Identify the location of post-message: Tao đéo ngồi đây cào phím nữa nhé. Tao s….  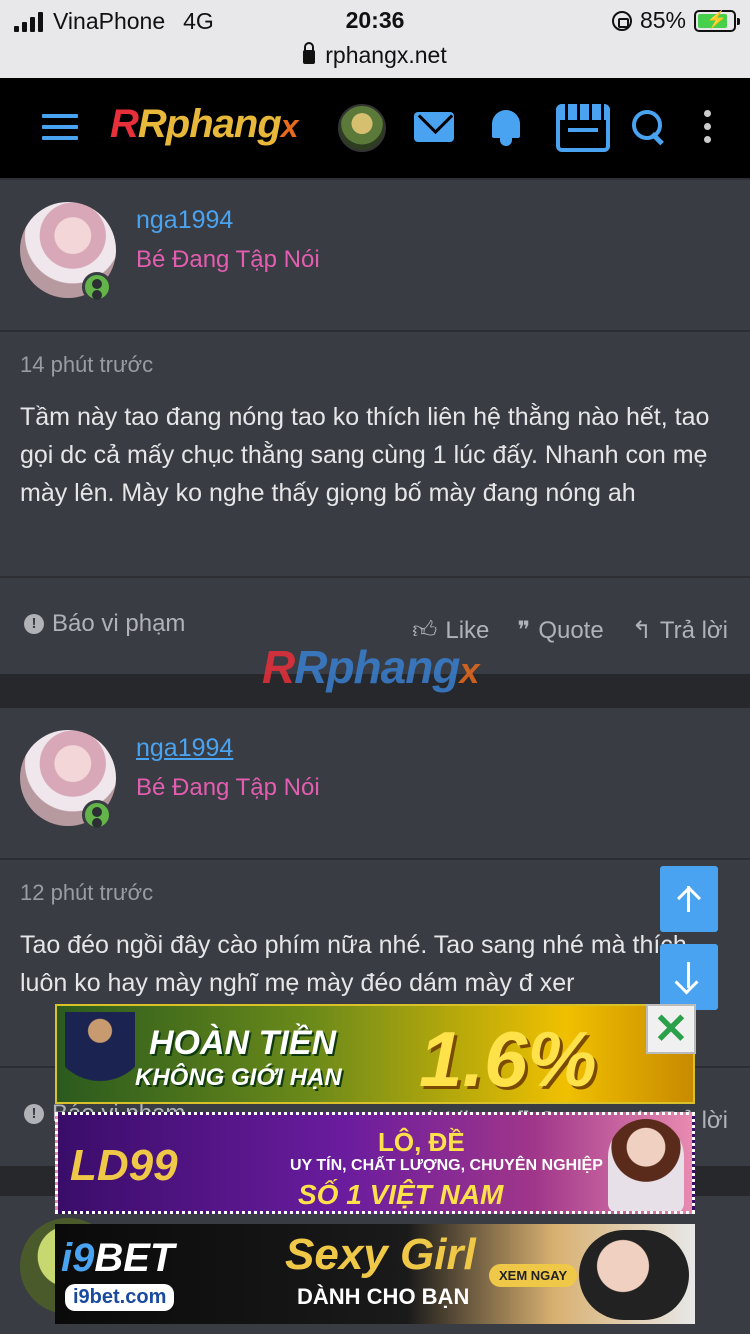
(353, 964).